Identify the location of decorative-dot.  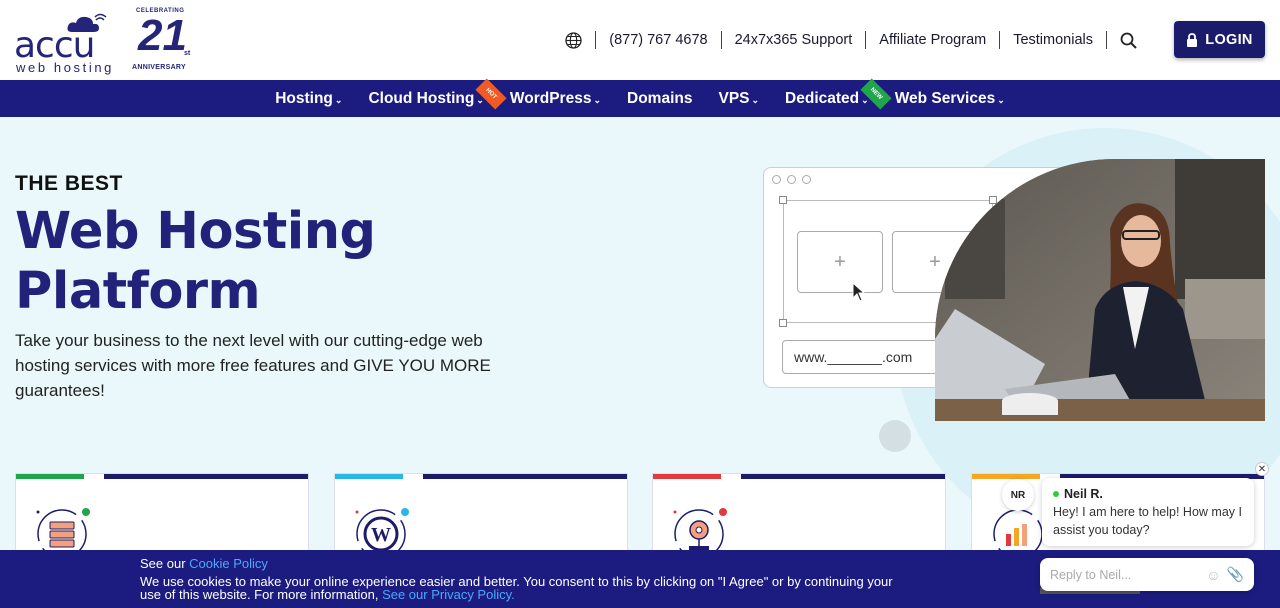
(895, 436).